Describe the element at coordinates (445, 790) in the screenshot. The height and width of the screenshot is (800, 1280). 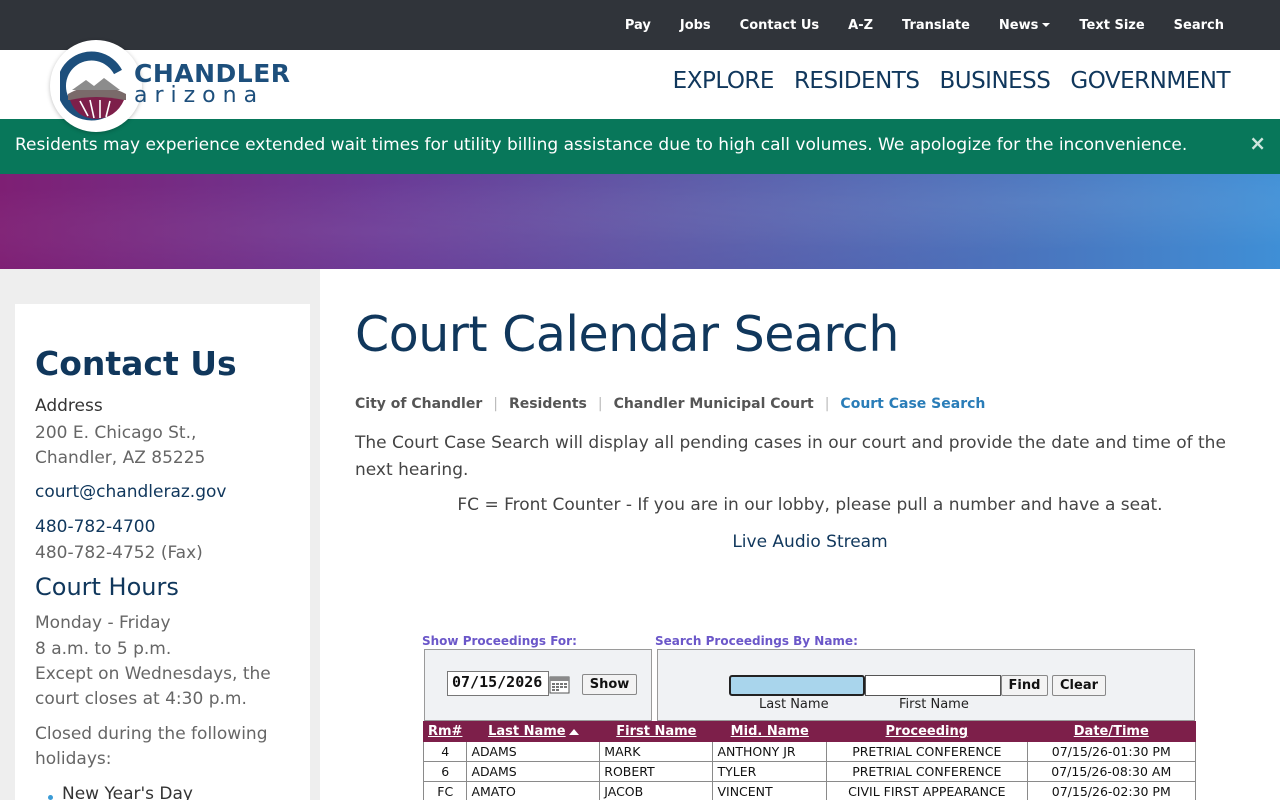
I see `cell-room: FC` at that location.